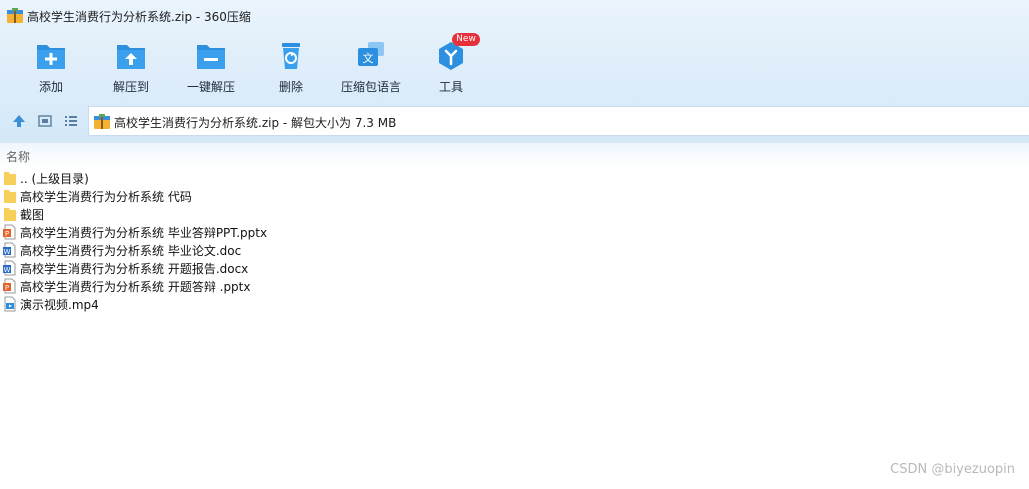  I want to click on file-name: 截图, so click(32, 215).